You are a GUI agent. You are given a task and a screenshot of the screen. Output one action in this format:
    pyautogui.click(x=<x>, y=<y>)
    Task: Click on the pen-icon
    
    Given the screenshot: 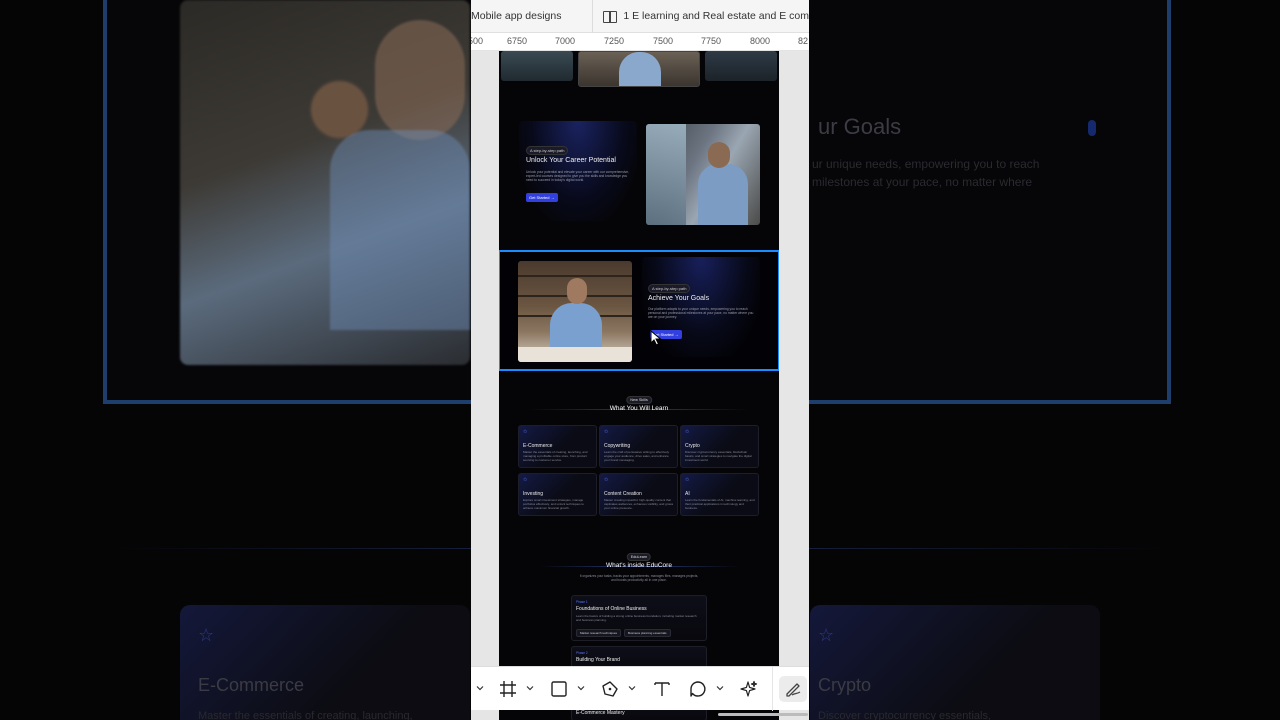 What is the action you would take?
    pyautogui.click(x=610, y=689)
    